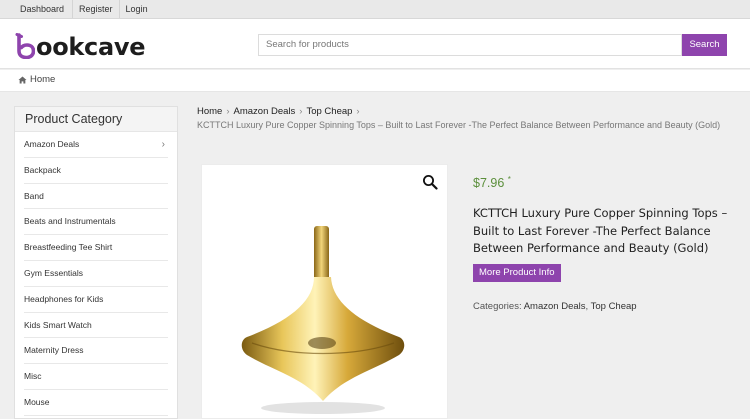 This screenshot has height=419, width=750. Describe the element at coordinates (96, 119) in the screenshot. I see `sidebar-title: Product Category` at that location.